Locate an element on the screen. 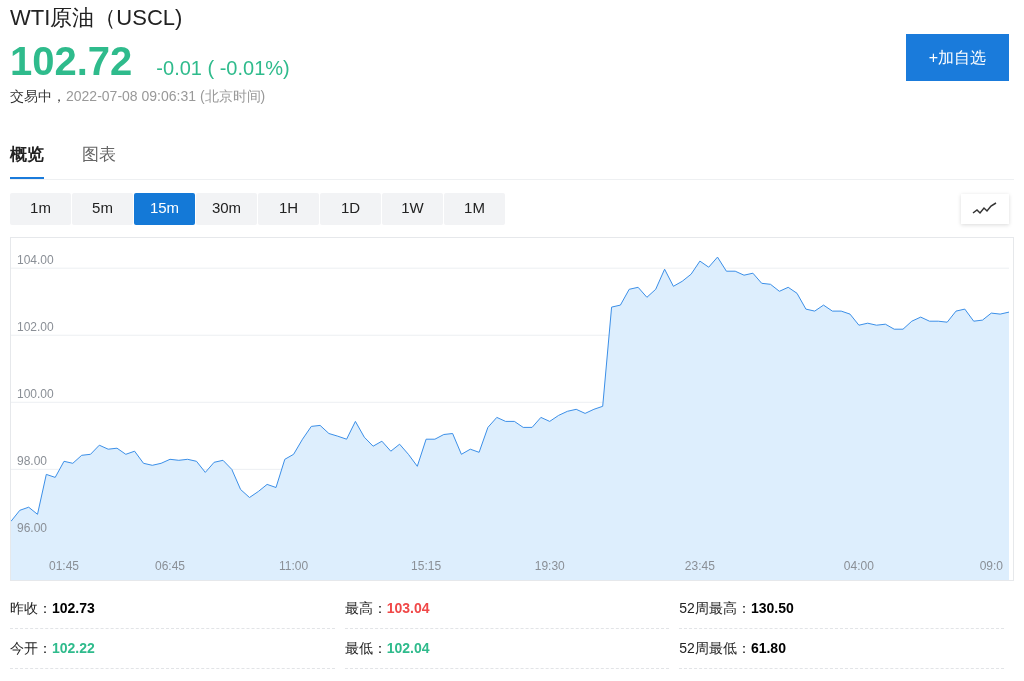 The image size is (1024, 681). stat-value: 102.04 is located at coordinates (408, 648).